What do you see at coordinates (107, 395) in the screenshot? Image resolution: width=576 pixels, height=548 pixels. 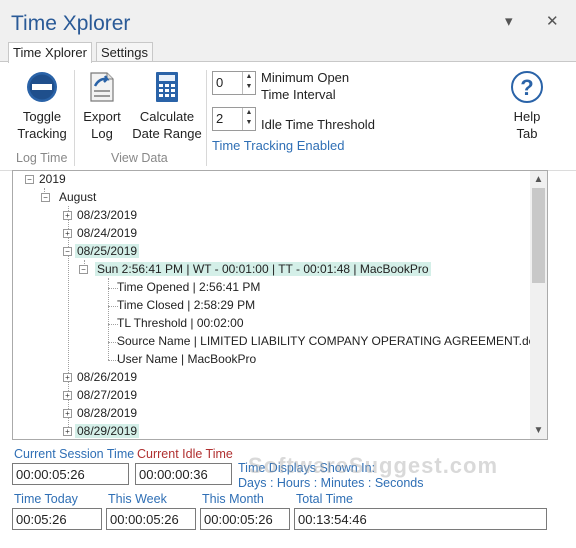 I see `date-label: 08/27/2019` at bounding box center [107, 395].